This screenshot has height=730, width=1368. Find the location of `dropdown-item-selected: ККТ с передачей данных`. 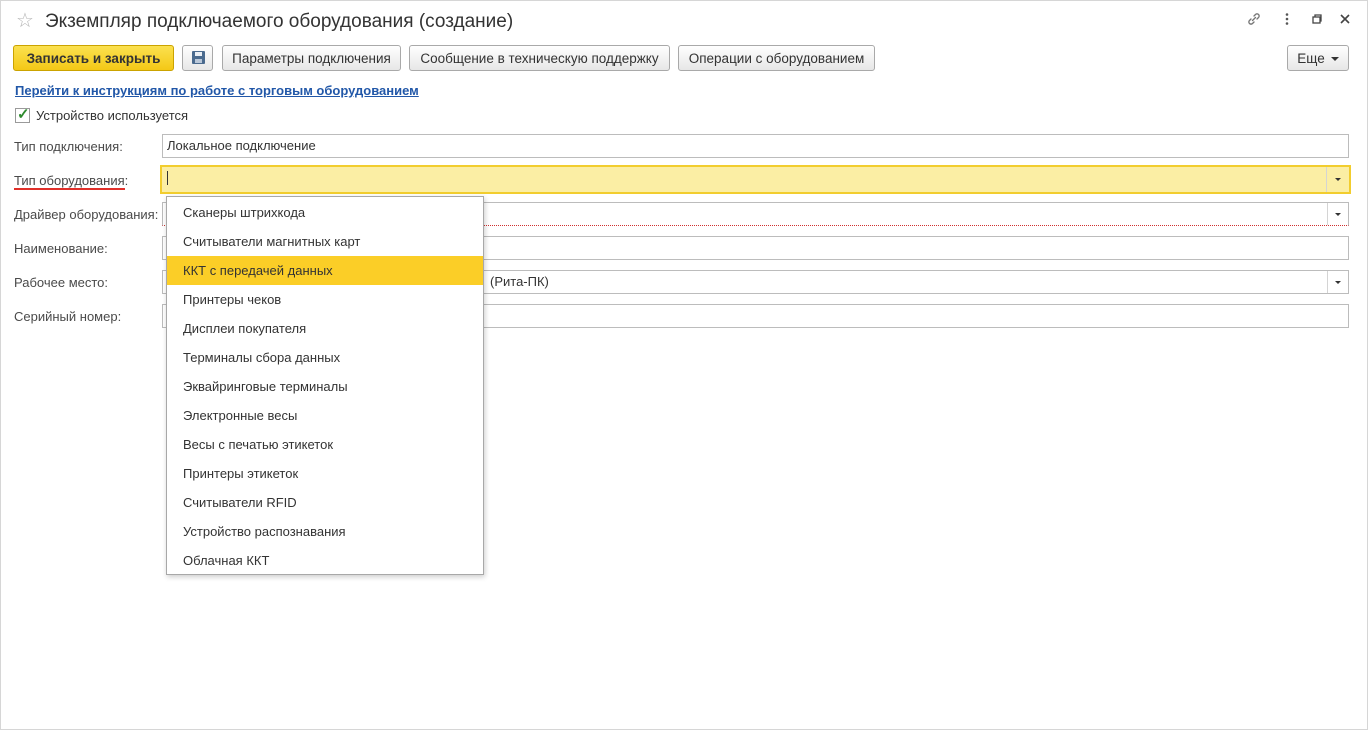

dropdown-item-selected: ККТ с передачей данных is located at coordinates (325, 270).